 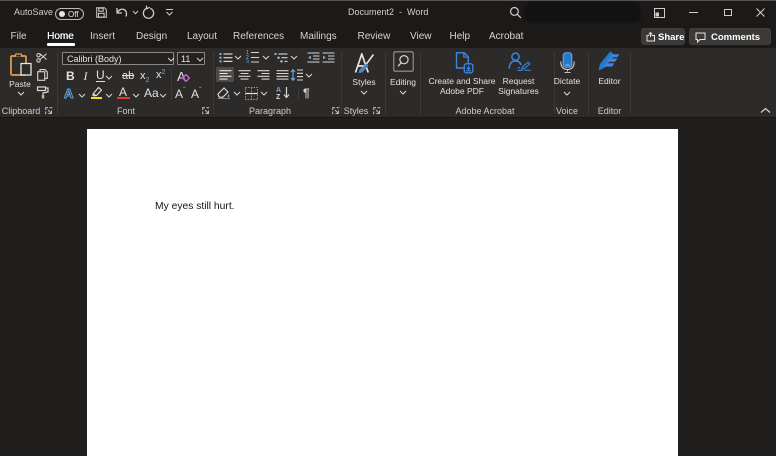 I want to click on svg-text: Z, so click(x=278, y=96).